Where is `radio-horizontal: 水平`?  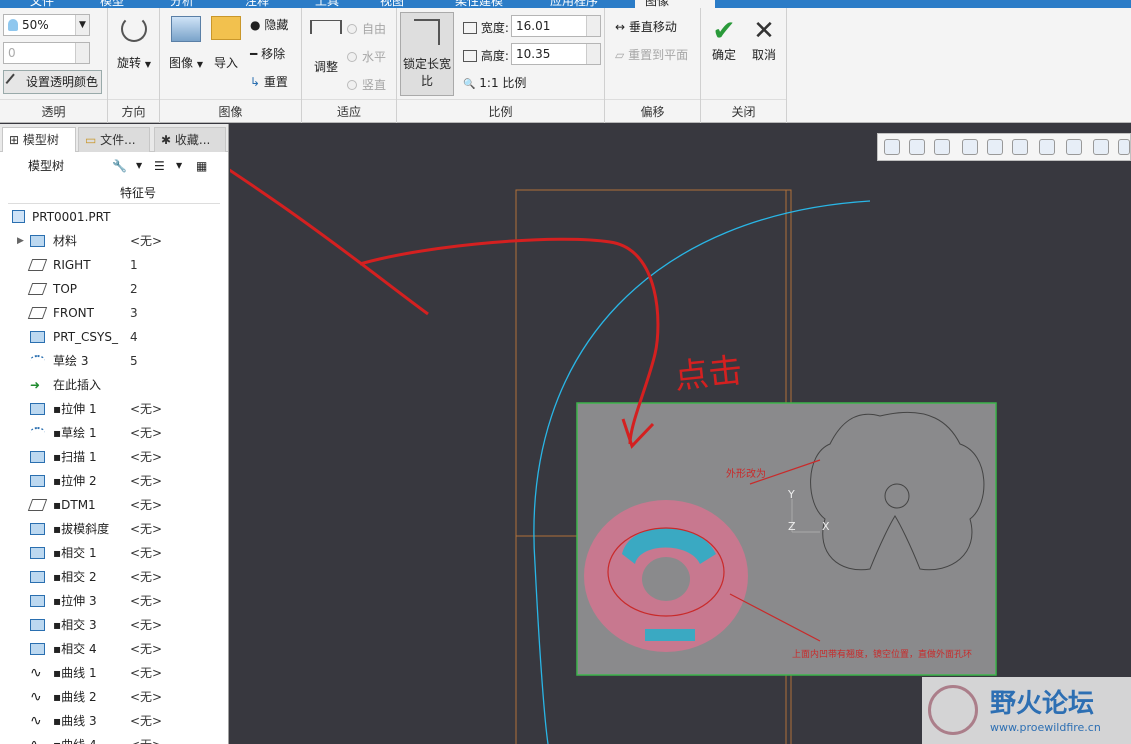
radio-horizontal: 水平 is located at coordinates (366, 56).